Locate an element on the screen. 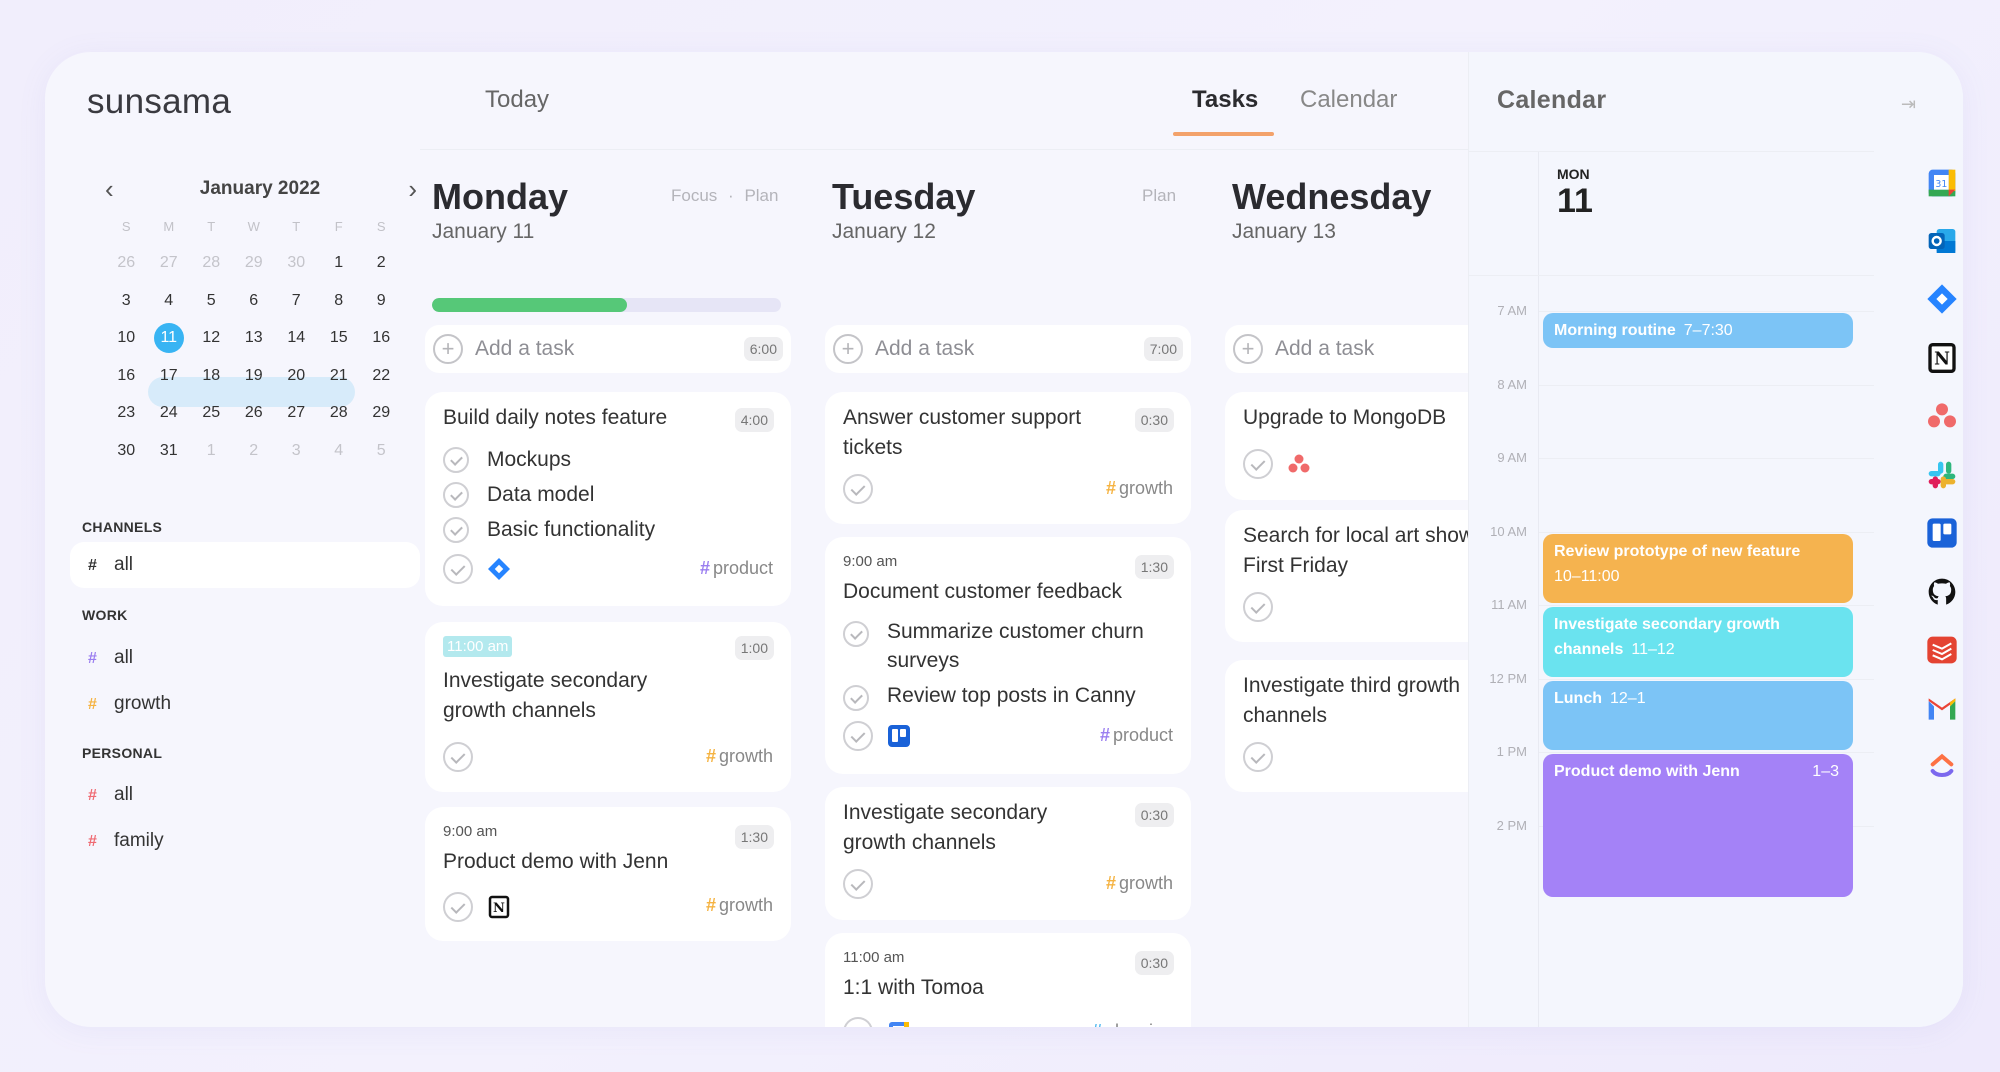 The image size is (2000, 1072). add-task-button: + Add a task 7:00 is located at coordinates (1008, 349).